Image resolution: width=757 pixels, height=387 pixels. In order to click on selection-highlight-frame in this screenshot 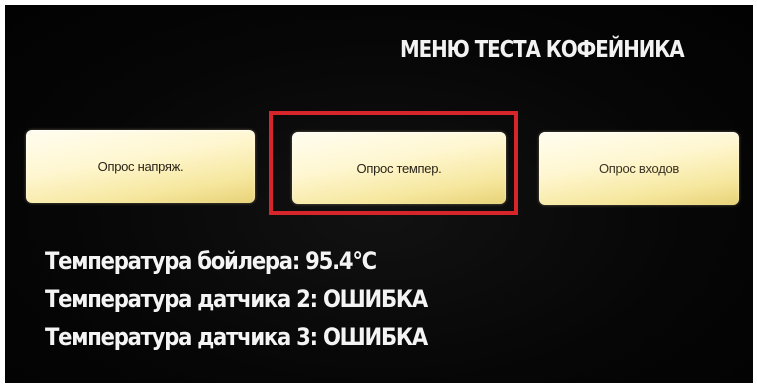, I will do `click(393, 163)`.